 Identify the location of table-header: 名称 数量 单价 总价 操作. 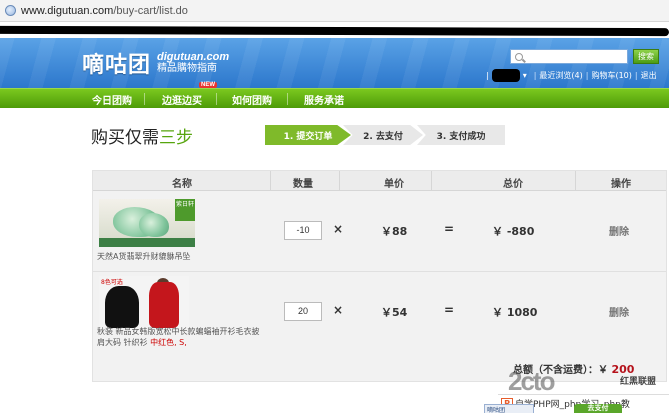
(379, 181).